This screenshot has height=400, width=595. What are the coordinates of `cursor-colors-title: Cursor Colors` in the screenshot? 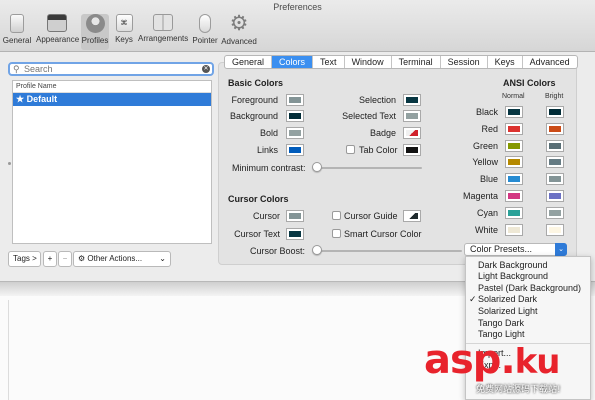 It's located at (258, 199).